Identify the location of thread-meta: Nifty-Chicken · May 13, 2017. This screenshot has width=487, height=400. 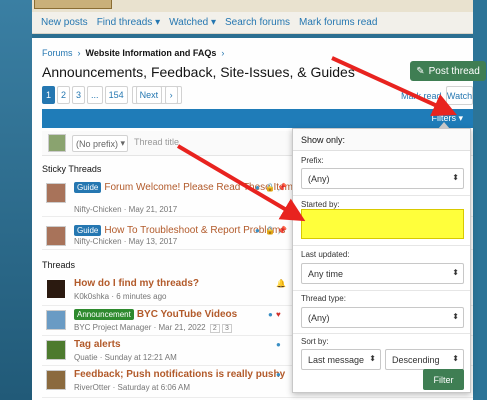
(126, 241).